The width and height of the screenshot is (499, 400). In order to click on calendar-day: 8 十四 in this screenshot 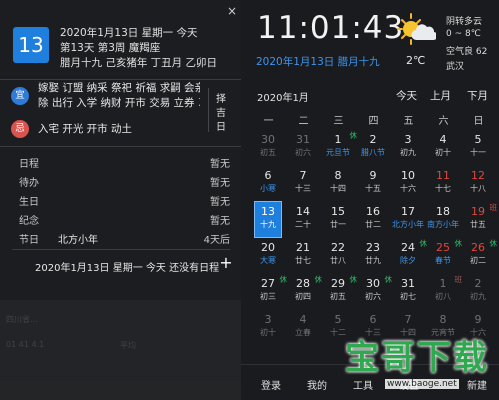, I will do `click(338, 183)`.